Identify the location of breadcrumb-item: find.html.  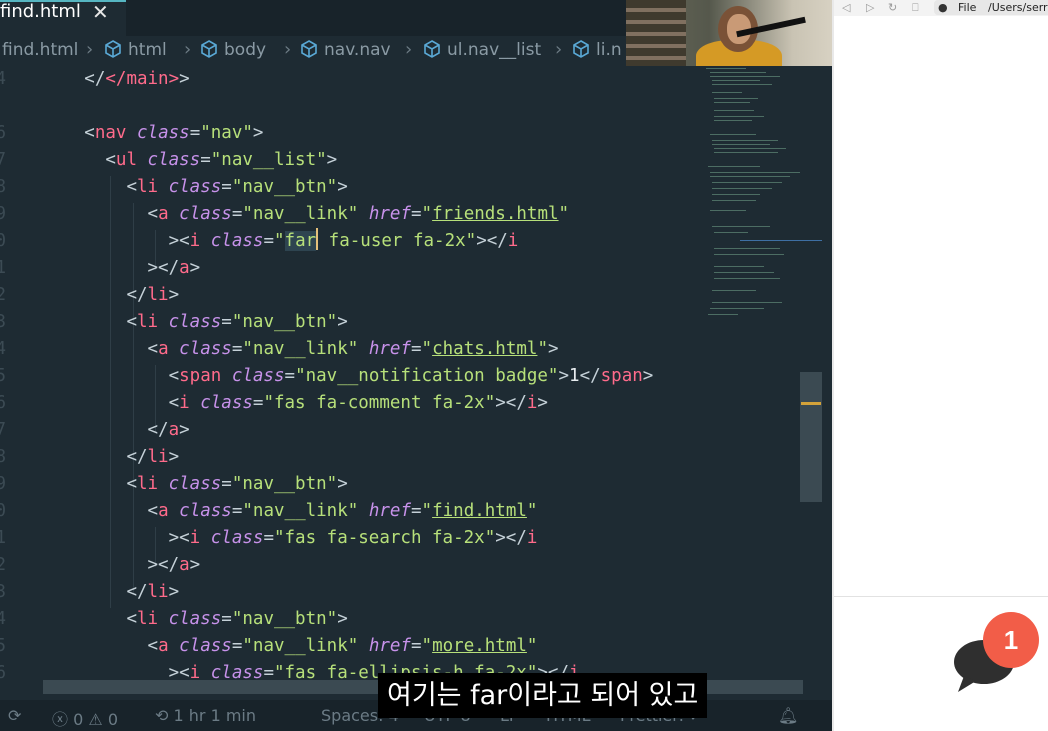
(40, 50).